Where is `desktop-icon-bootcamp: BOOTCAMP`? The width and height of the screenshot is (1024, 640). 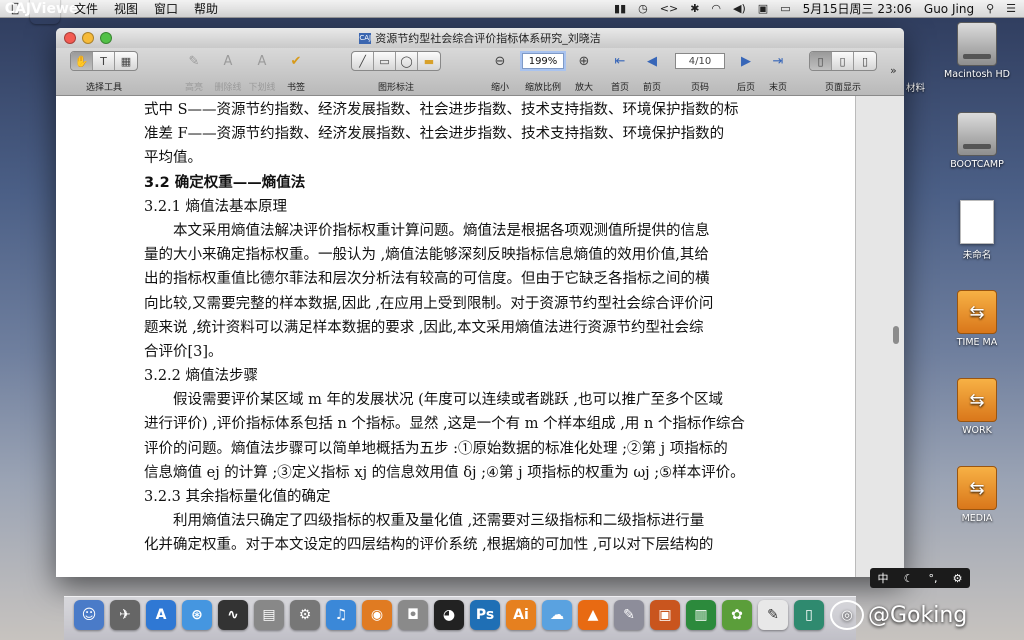 desktop-icon-bootcamp: BOOTCAMP is located at coordinates (977, 141).